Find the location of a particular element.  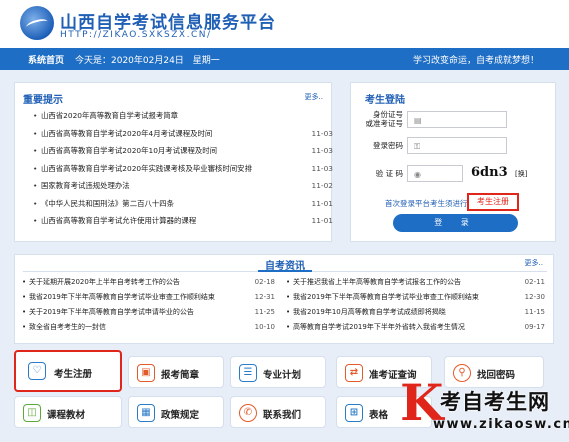

tile-policy: ▦ 政策规定 is located at coordinates (176, 412).